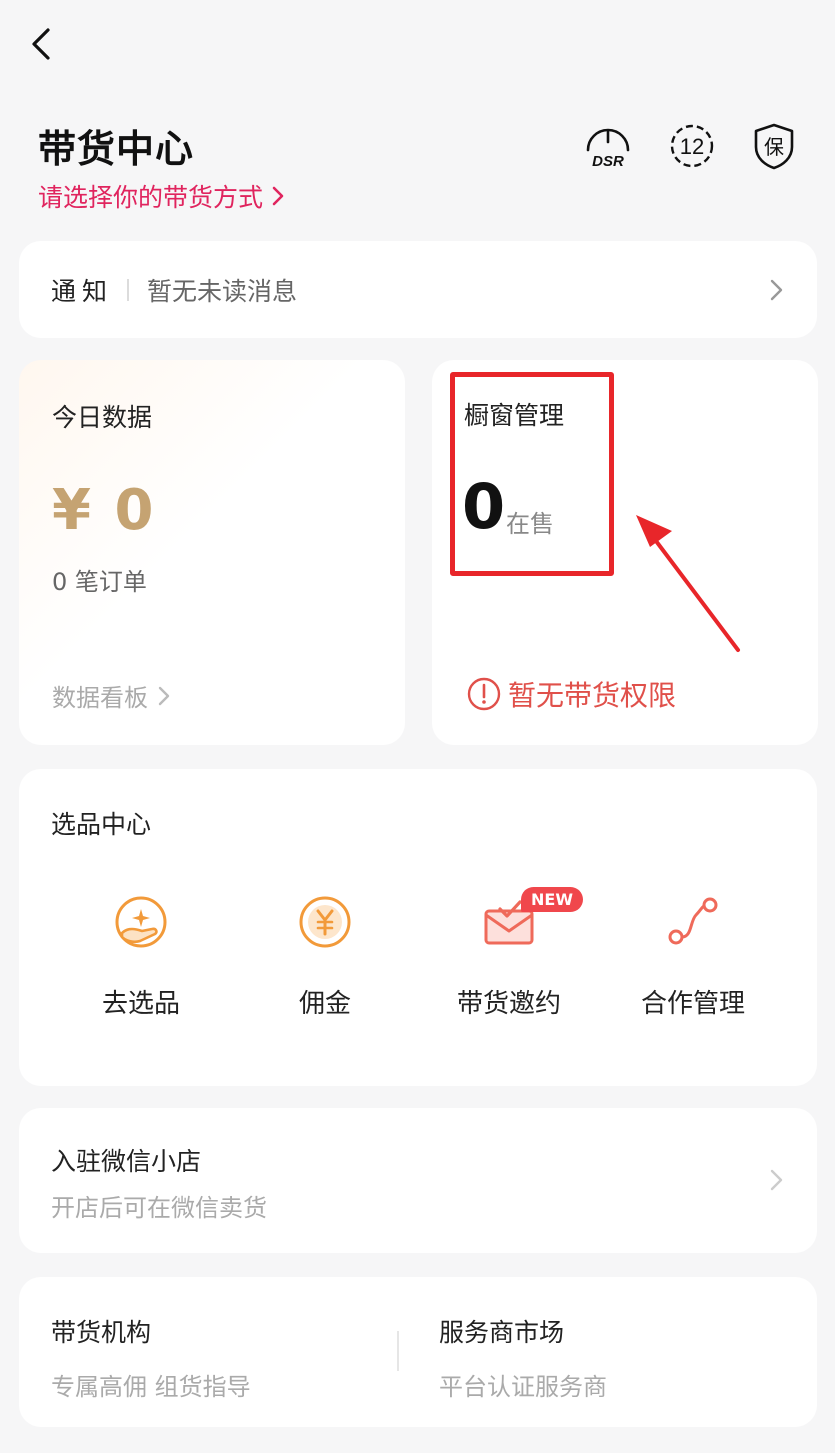  What do you see at coordinates (592, 695) in the screenshot?
I see `no-permission-text: 暂无带货权限` at bounding box center [592, 695].